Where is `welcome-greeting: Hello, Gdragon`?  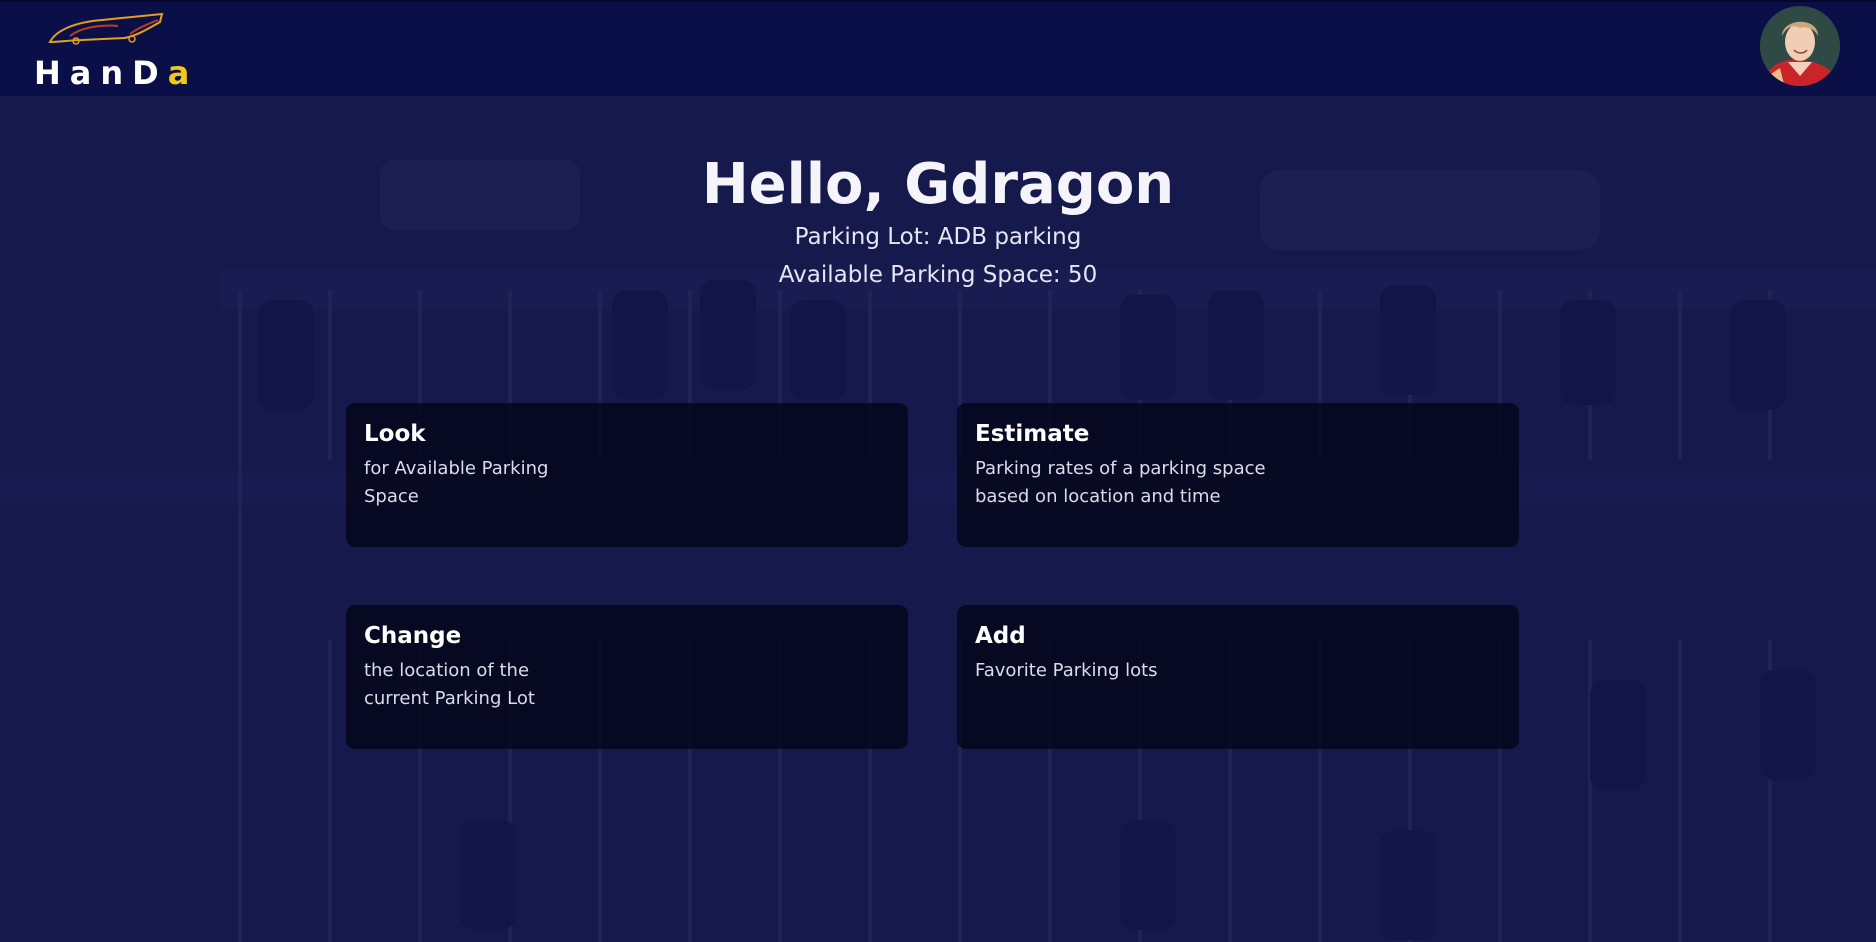
welcome-greeting: Hello, Gdragon is located at coordinates (938, 184).